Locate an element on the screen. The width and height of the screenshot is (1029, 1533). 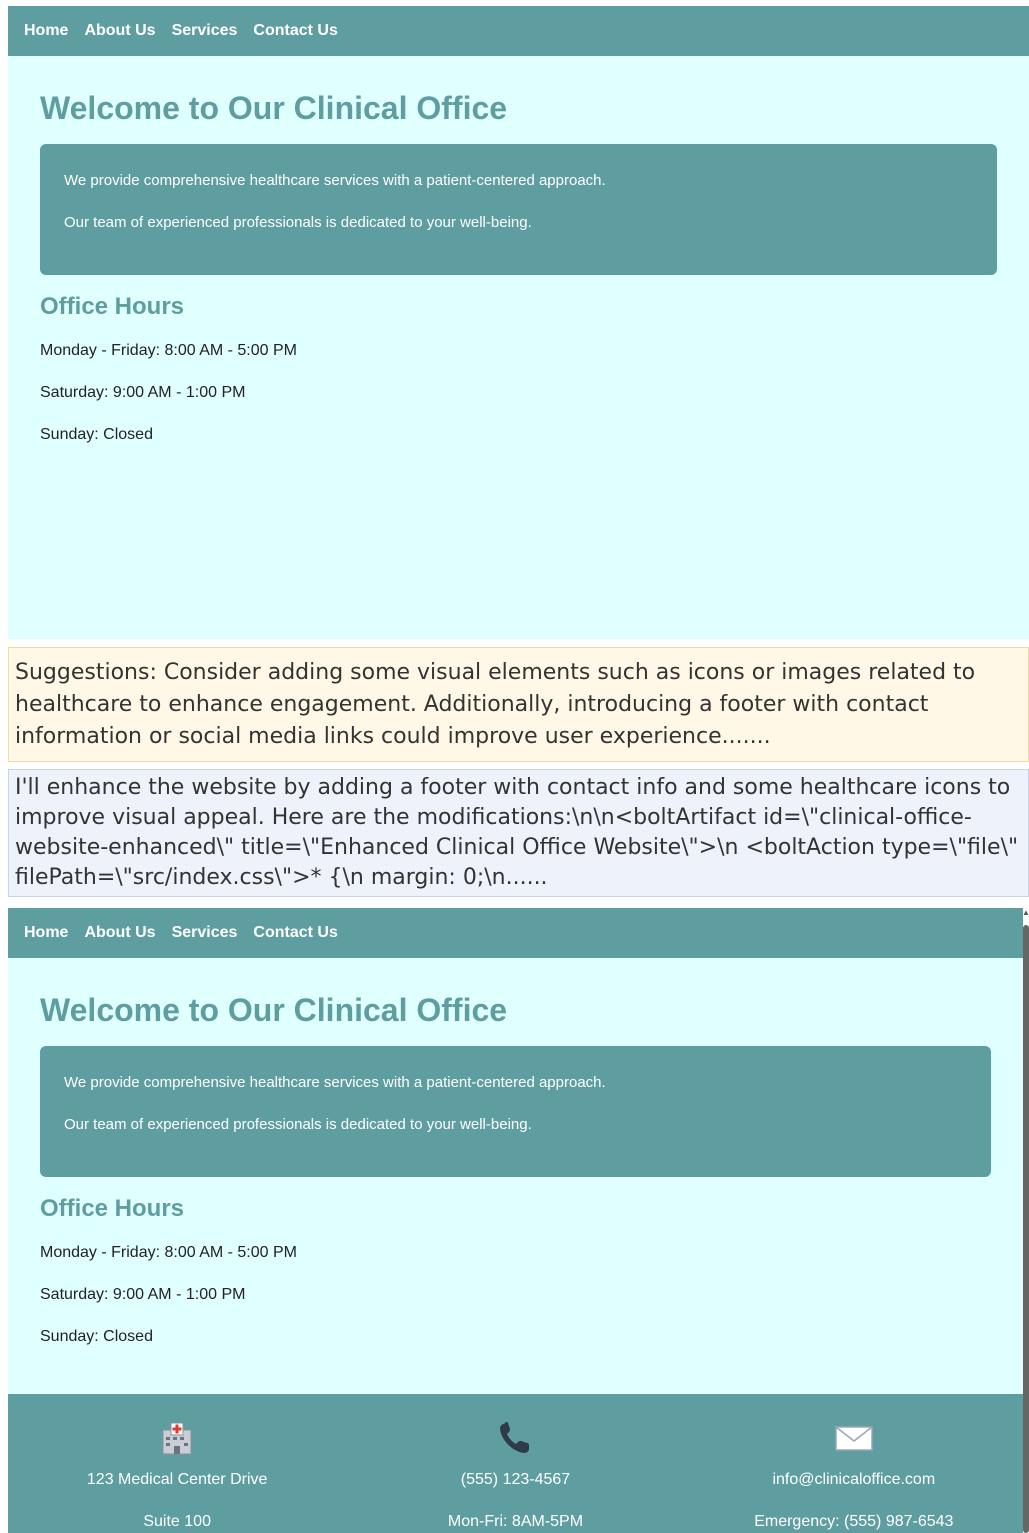
footer-phone-column: (555) 123-4567 Mon-Fri: 8AM-5PM is located at coordinates (515, 1463).